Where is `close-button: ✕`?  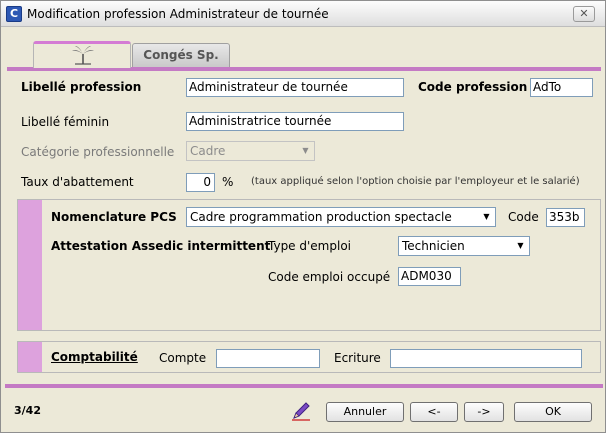 close-button: ✕ is located at coordinates (584, 14).